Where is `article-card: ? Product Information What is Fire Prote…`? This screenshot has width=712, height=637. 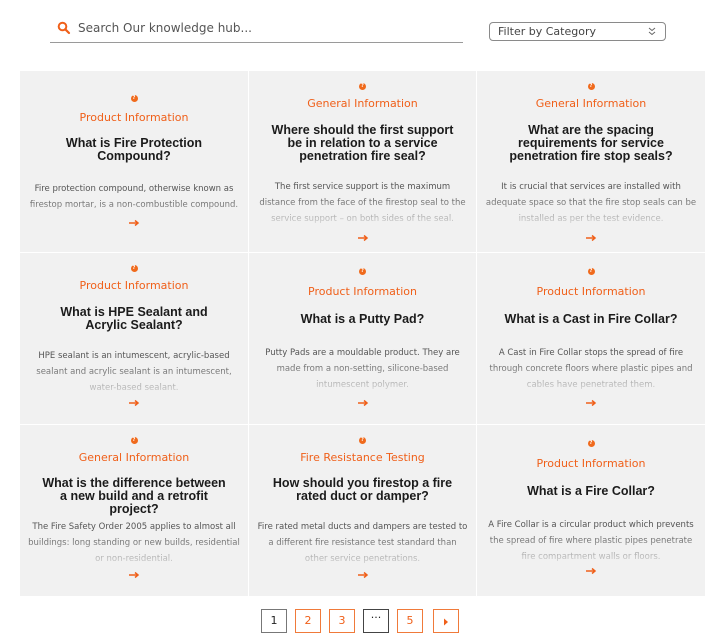
article-card: ? Product Information What is Fire Prote… is located at coordinates (134, 161).